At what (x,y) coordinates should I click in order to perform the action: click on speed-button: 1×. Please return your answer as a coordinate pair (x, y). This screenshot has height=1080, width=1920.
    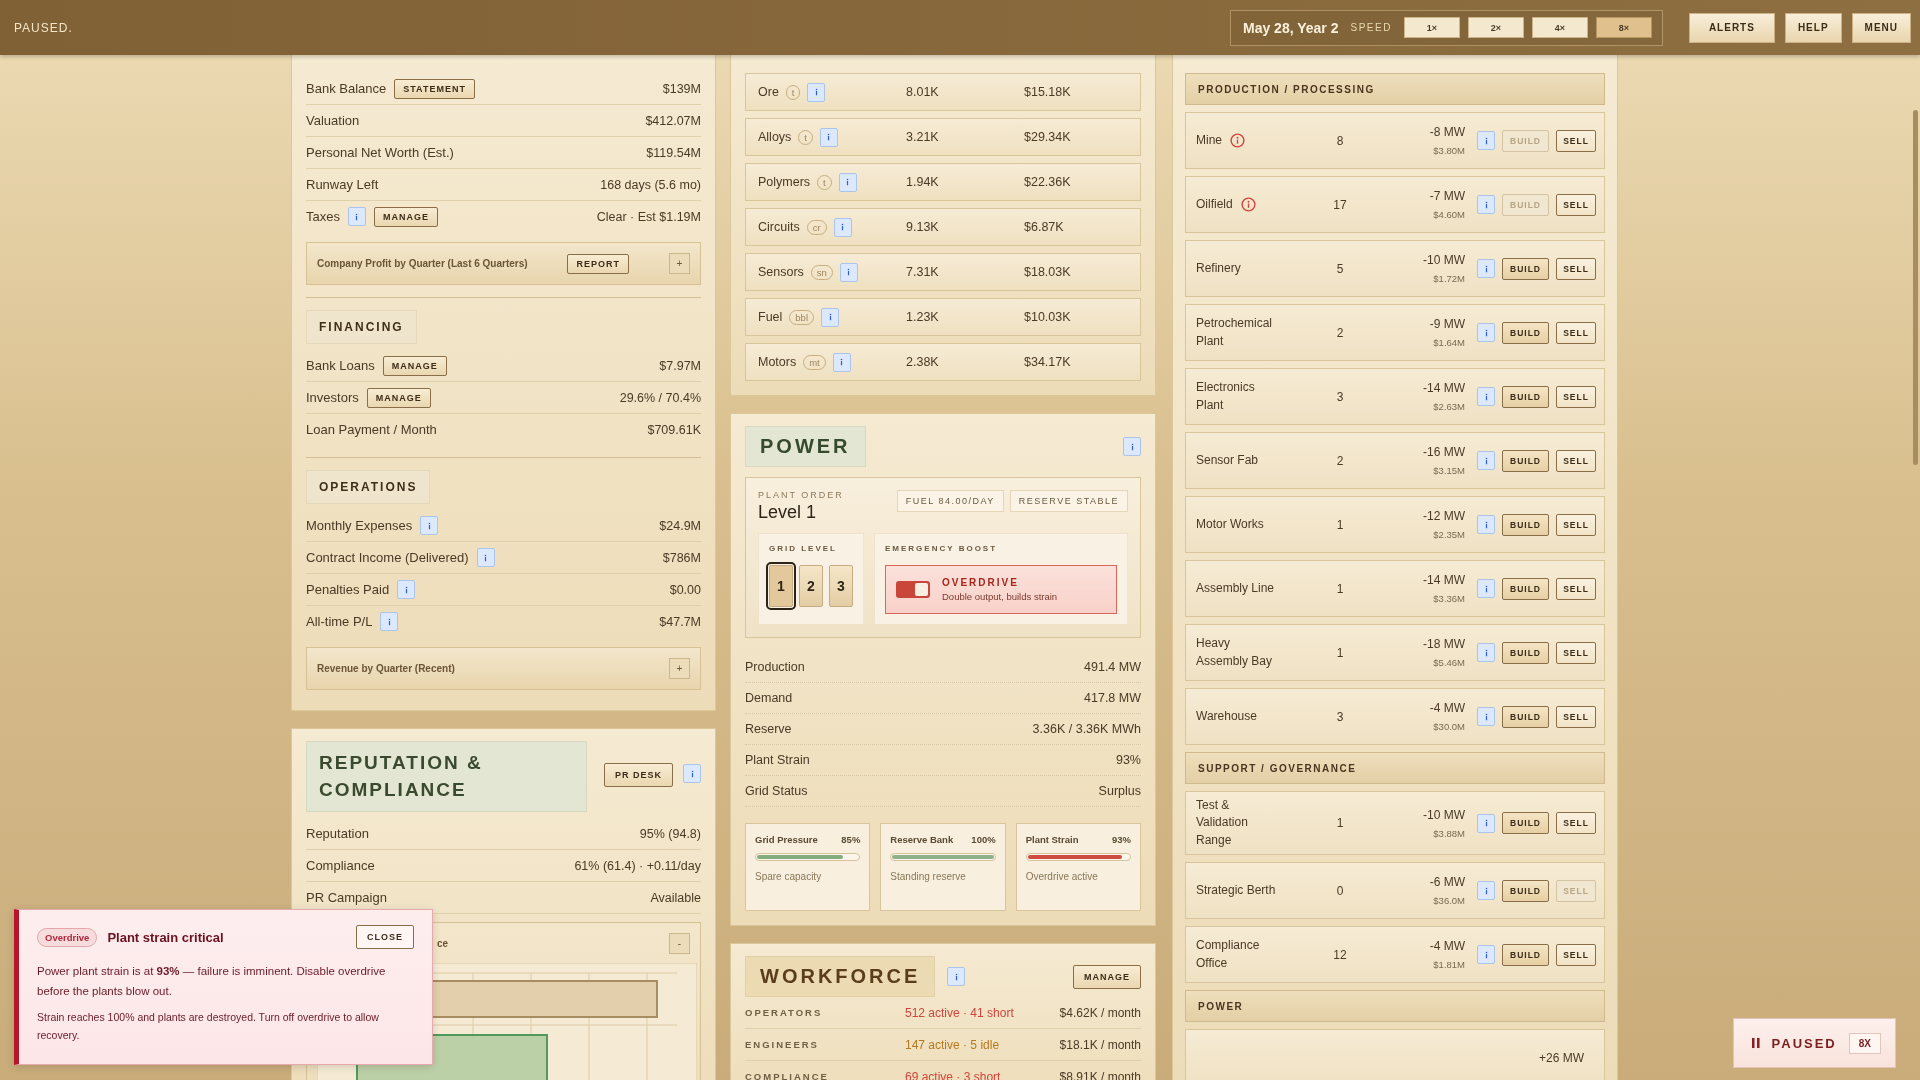
    Looking at the image, I should click on (1431, 27).